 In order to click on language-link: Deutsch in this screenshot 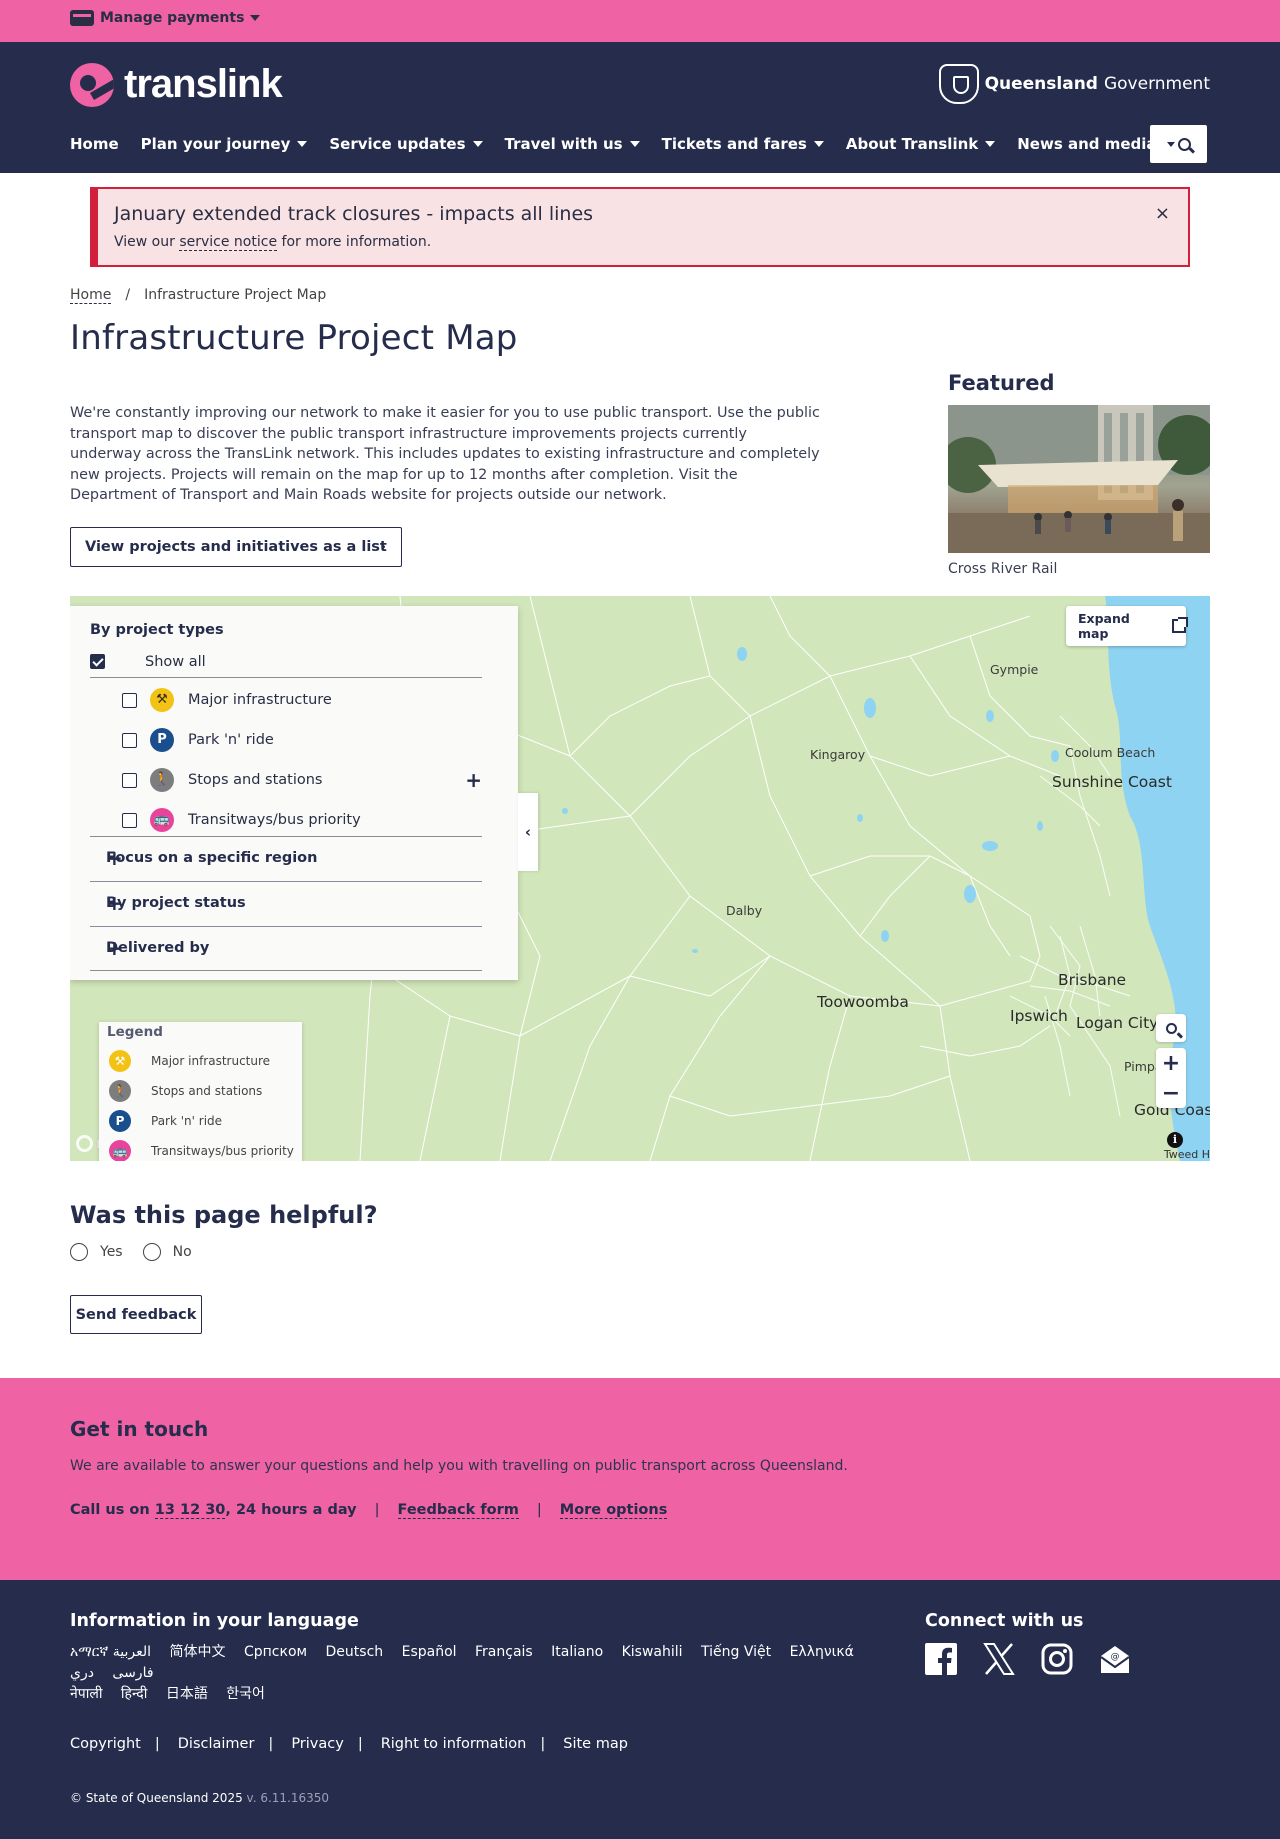, I will do `click(355, 1652)`.